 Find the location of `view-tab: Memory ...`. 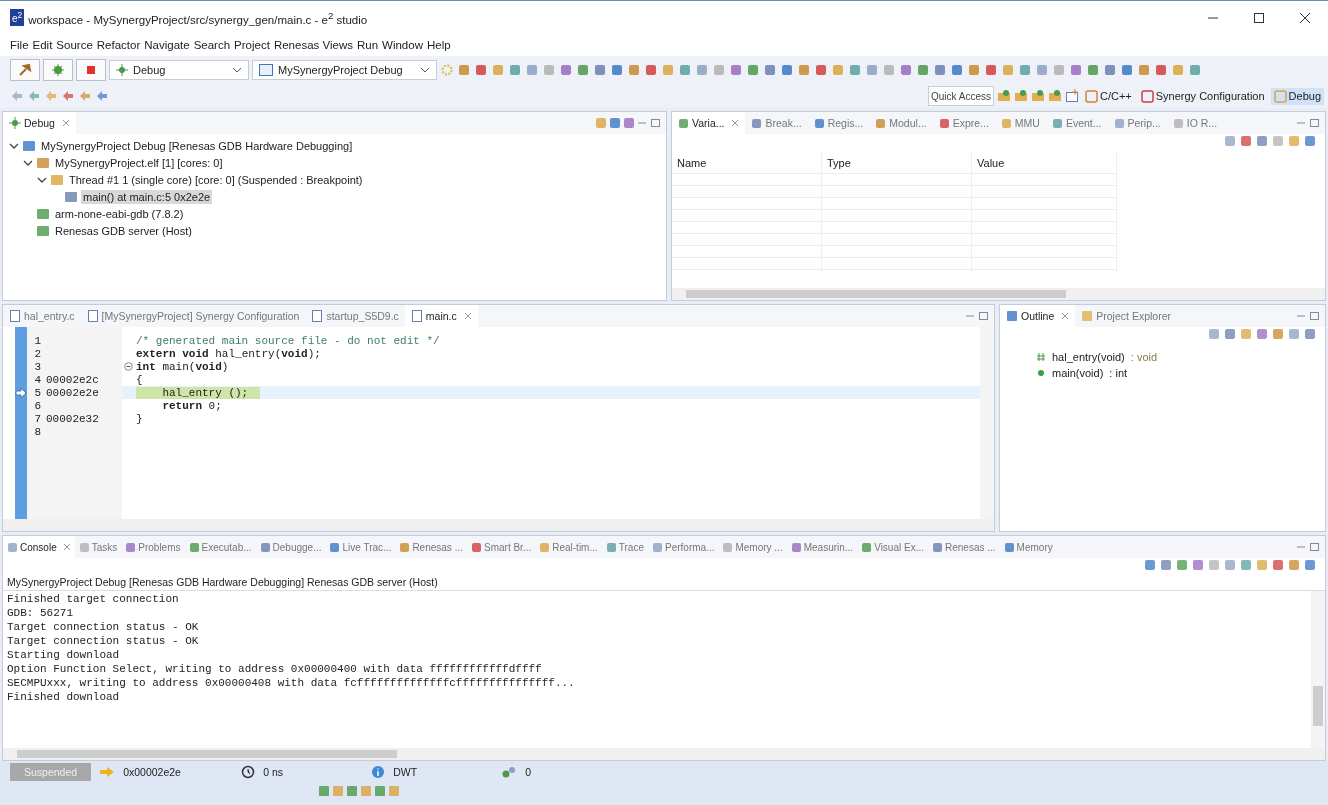

view-tab: Memory ... is located at coordinates (752, 547).